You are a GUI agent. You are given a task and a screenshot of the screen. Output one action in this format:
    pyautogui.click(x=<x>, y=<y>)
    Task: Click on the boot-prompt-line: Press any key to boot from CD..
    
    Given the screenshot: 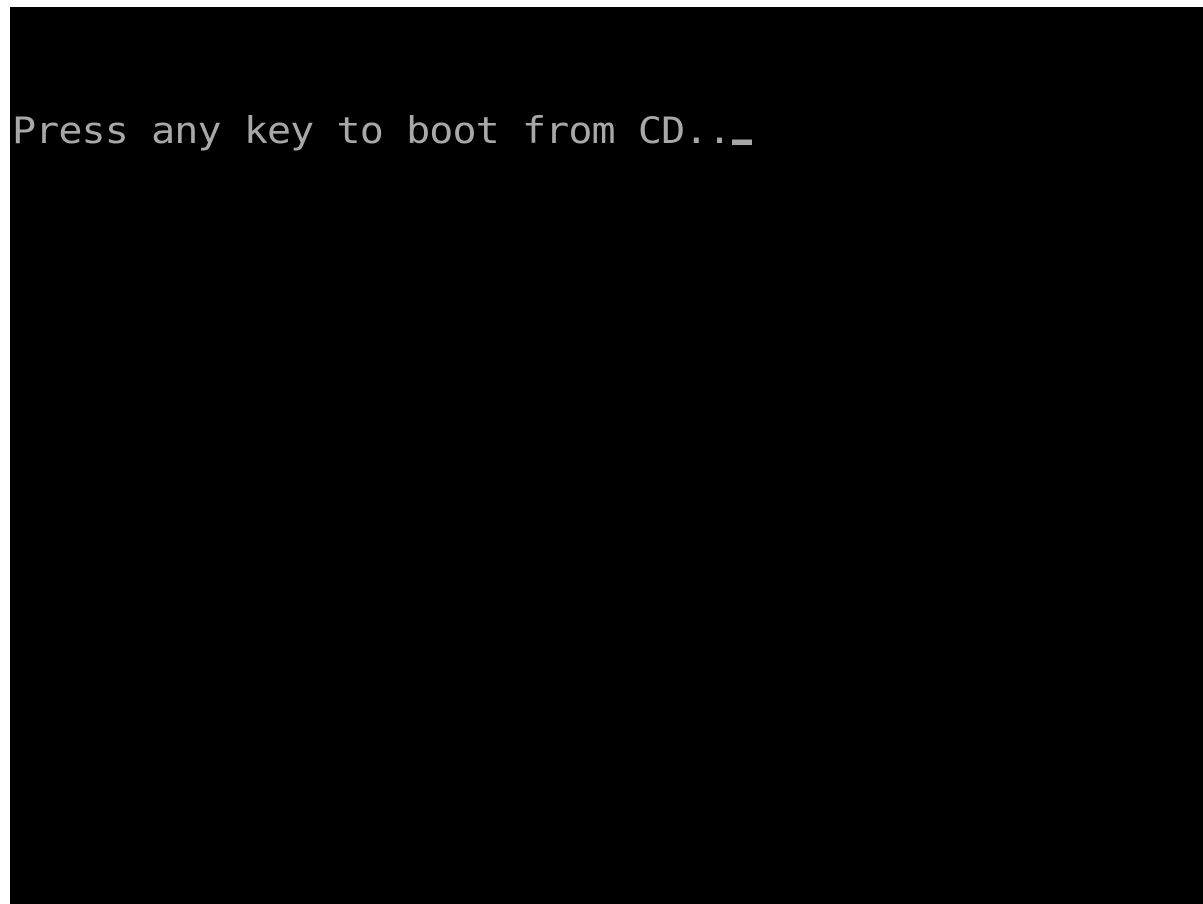 What is the action you would take?
    pyautogui.click(x=382, y=131)
    